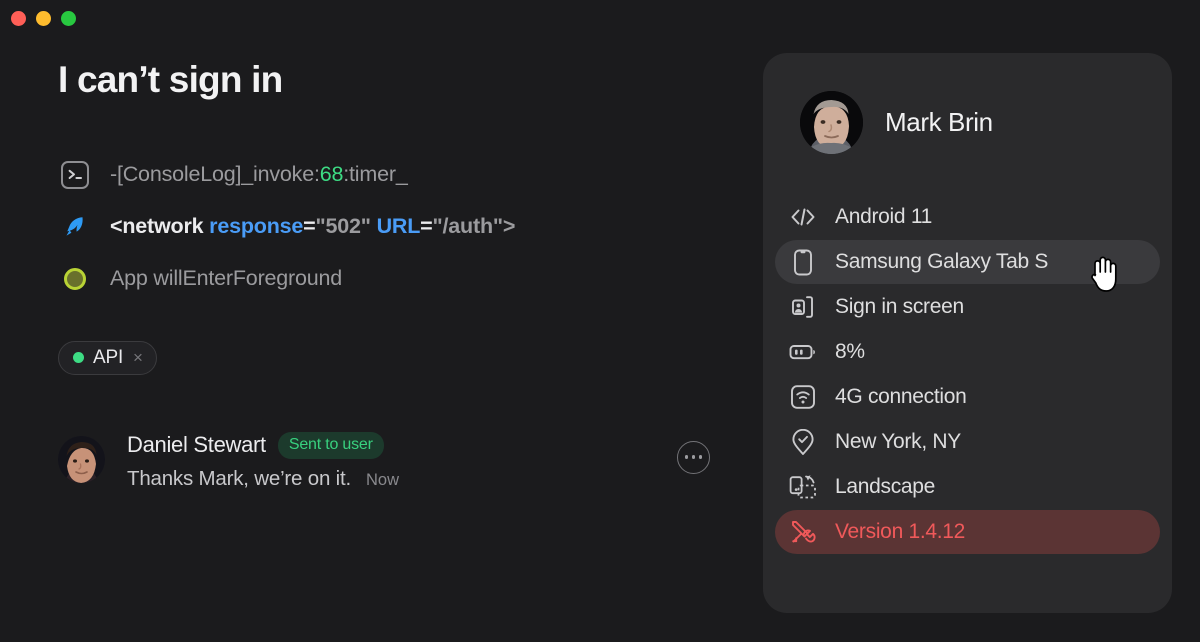 The image size is (1200, 642). I want to click on tag-label: API, so click(108, 357).